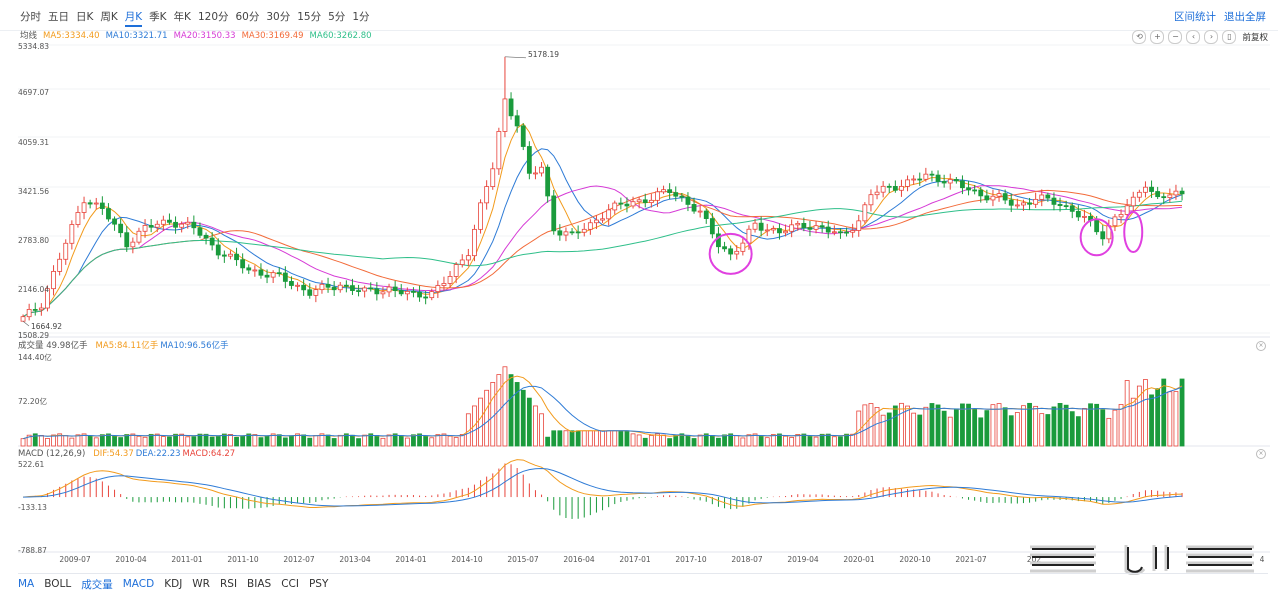 This screenshot has width=1278, height=595. I want to click on date-axis-label: 2013-04, so click(355, 559).